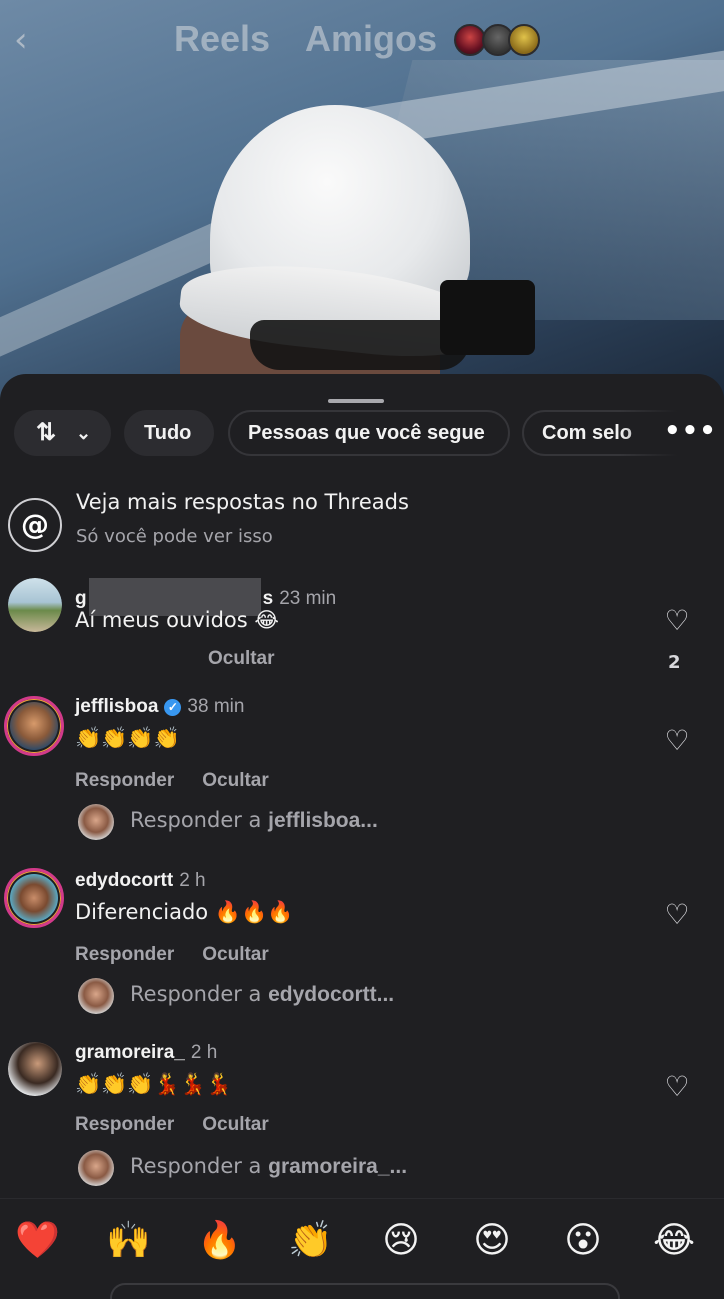  Describe the element at coordinates (146, 1053) in the screenshot. I see `comment-username: gramoreira_ 2 h` at that location.